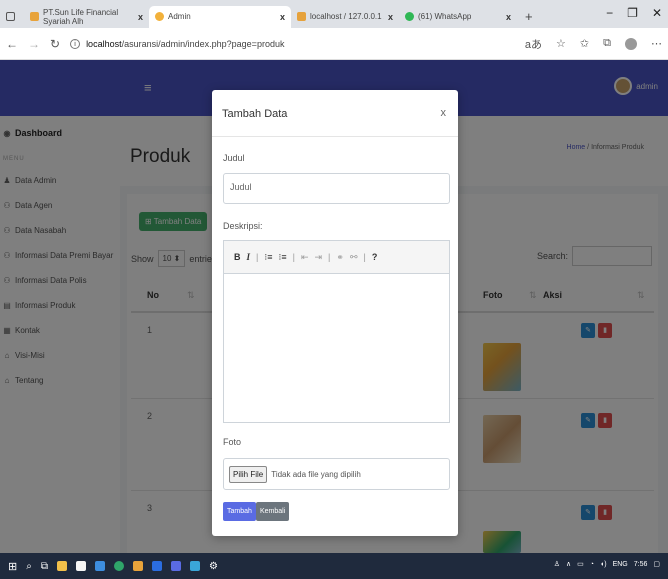  I want to click on foto-label: Foto, so click(232, 442).